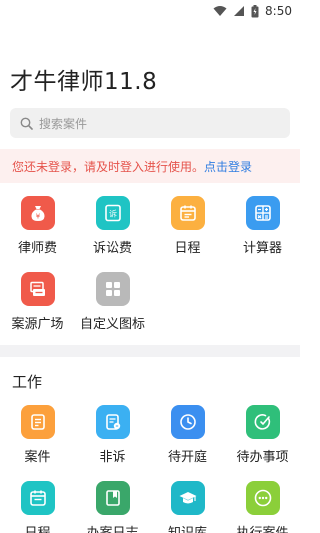  Describe the element at coordinates (150, 123) in the screenshot. I see `search-input: 搜索案件` at that location.